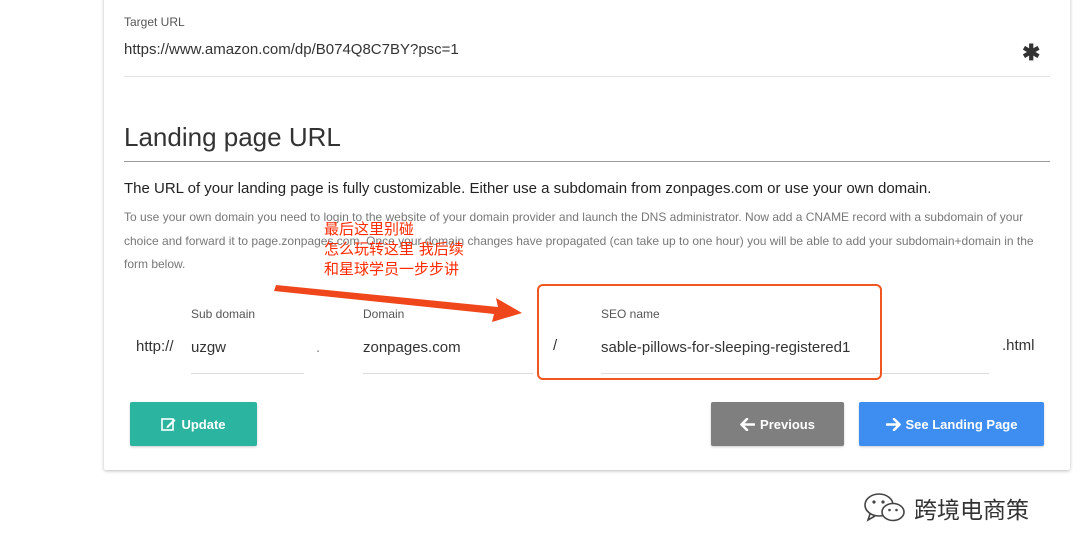  What do you see at coordinates (893, 424) in the screenshot?
I see `arrow-right-icon` at bounding box center [893, 424].